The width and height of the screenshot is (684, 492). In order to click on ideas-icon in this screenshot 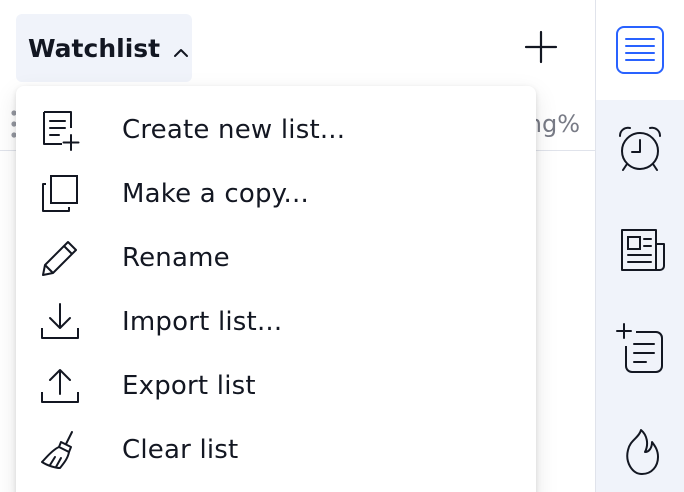, I will do `click(639, 348)`.